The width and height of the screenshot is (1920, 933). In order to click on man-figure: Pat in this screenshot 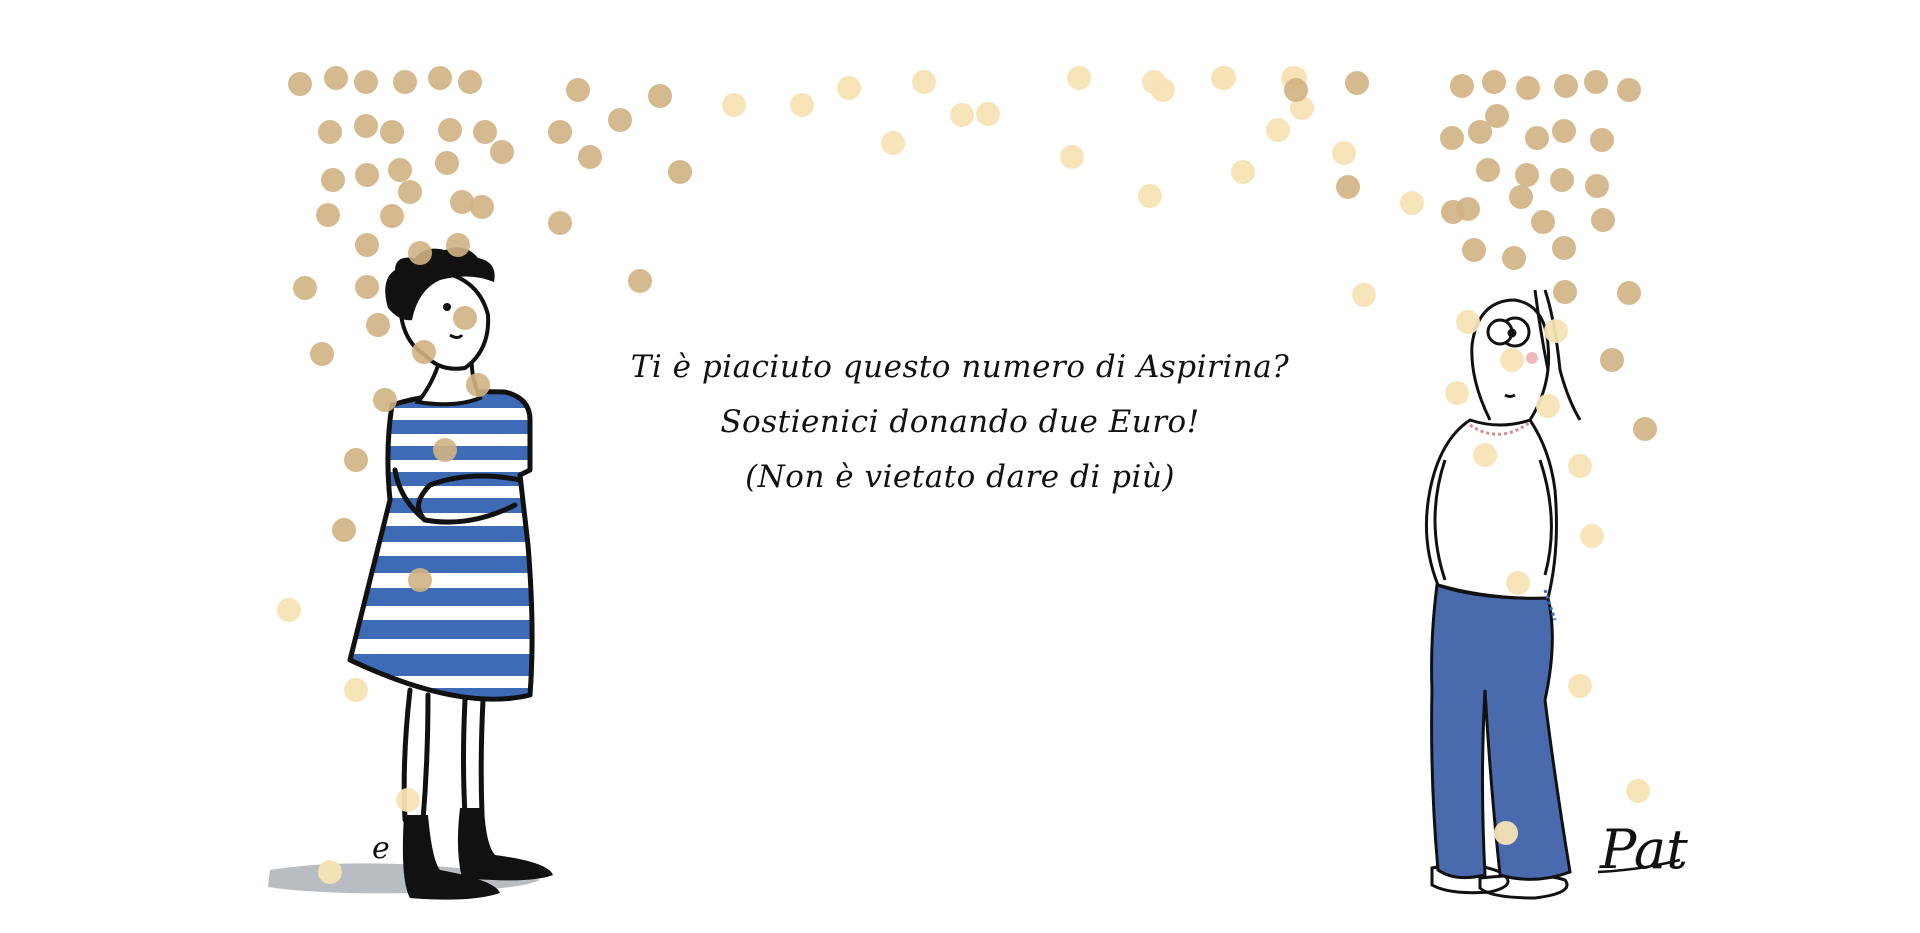, I will do `click(1556, 594)`.